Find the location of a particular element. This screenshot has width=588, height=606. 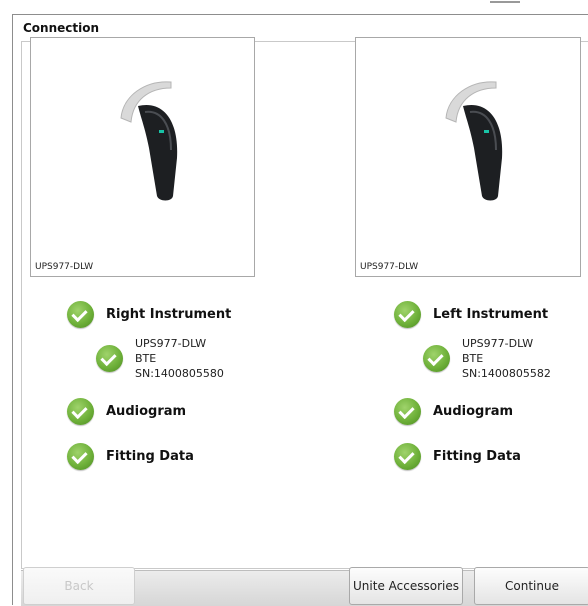

unite-accessories-button: Unite Accessories is located at coordinates (406, 586).